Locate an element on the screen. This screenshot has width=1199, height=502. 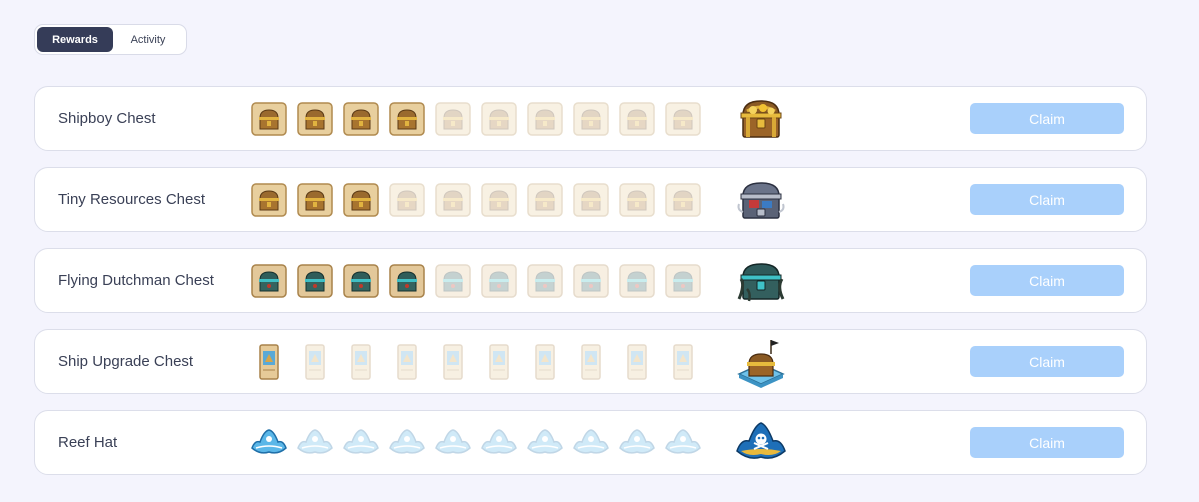
reward-row-flying-dutchman-chest: Flying Dutchman Chest Claim is located at coordinates (590, 280).